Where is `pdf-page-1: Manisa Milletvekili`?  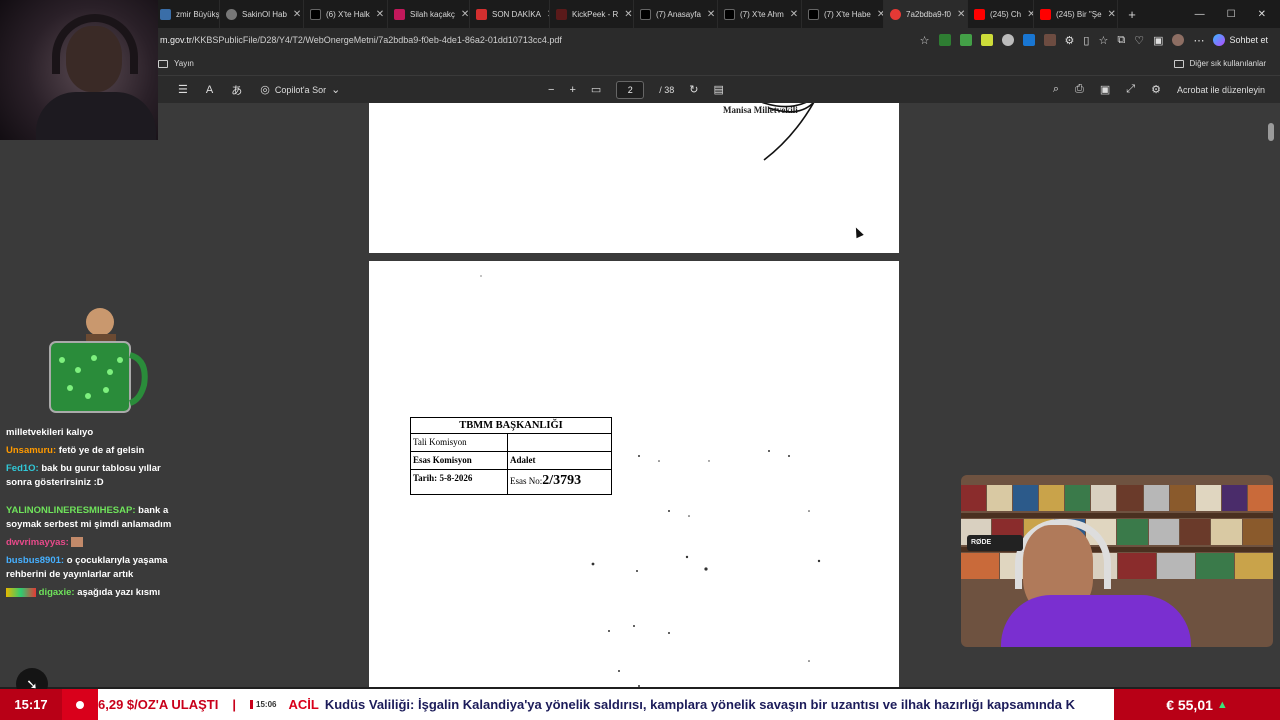
pdf-page-1: Manisa Milletvekili is located at coordinates (634, 178).